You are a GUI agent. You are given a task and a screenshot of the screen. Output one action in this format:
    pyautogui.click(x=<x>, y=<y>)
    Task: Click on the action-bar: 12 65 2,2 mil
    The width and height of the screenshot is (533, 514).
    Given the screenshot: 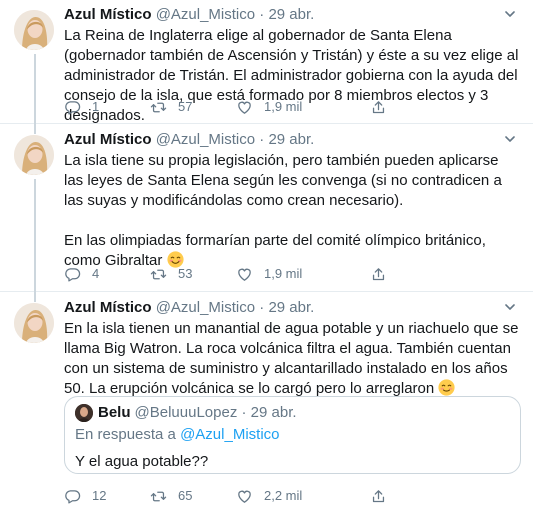 What is the action you would take?
    pyautogui.click(x=274, y=496)
    